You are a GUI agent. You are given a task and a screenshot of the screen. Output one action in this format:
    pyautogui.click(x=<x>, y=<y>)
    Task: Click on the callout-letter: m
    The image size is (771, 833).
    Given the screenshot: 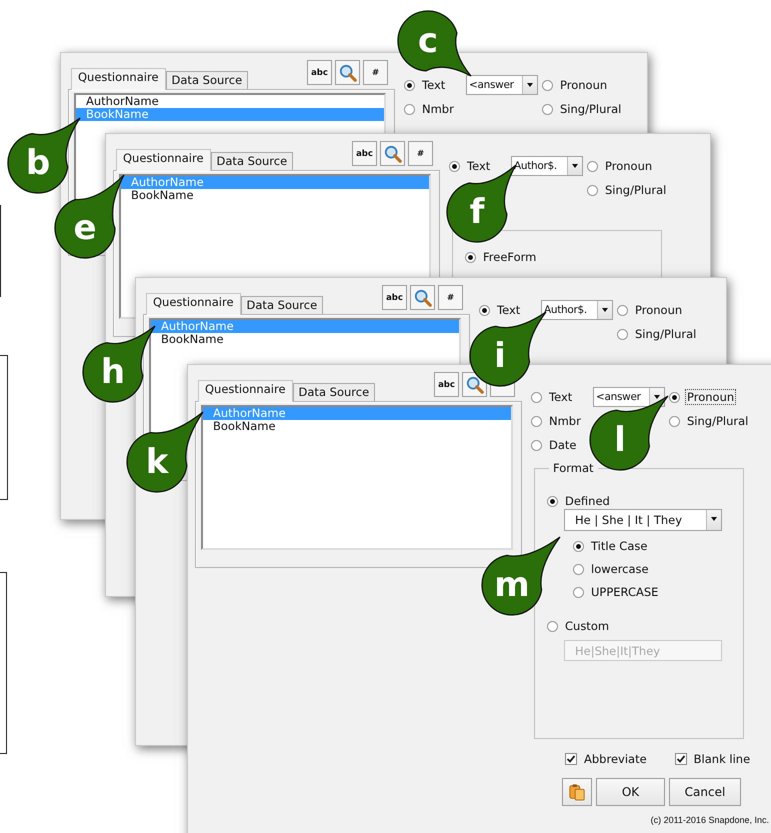 What is the action you would take?
    pyautogui.click(x=512, y=585)
    